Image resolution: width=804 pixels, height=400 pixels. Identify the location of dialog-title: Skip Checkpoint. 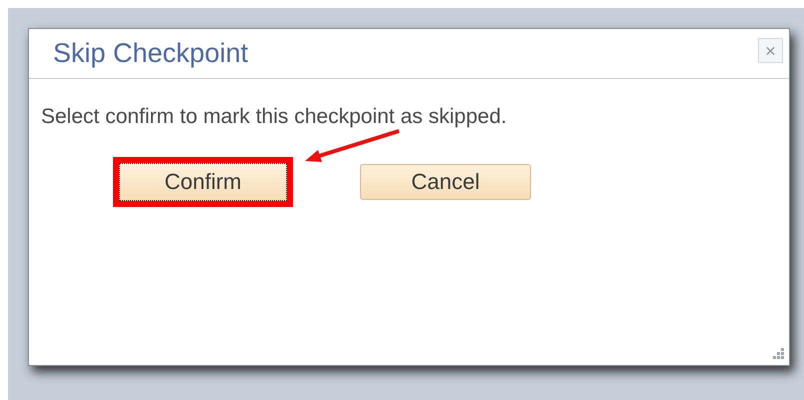
(150, 53).